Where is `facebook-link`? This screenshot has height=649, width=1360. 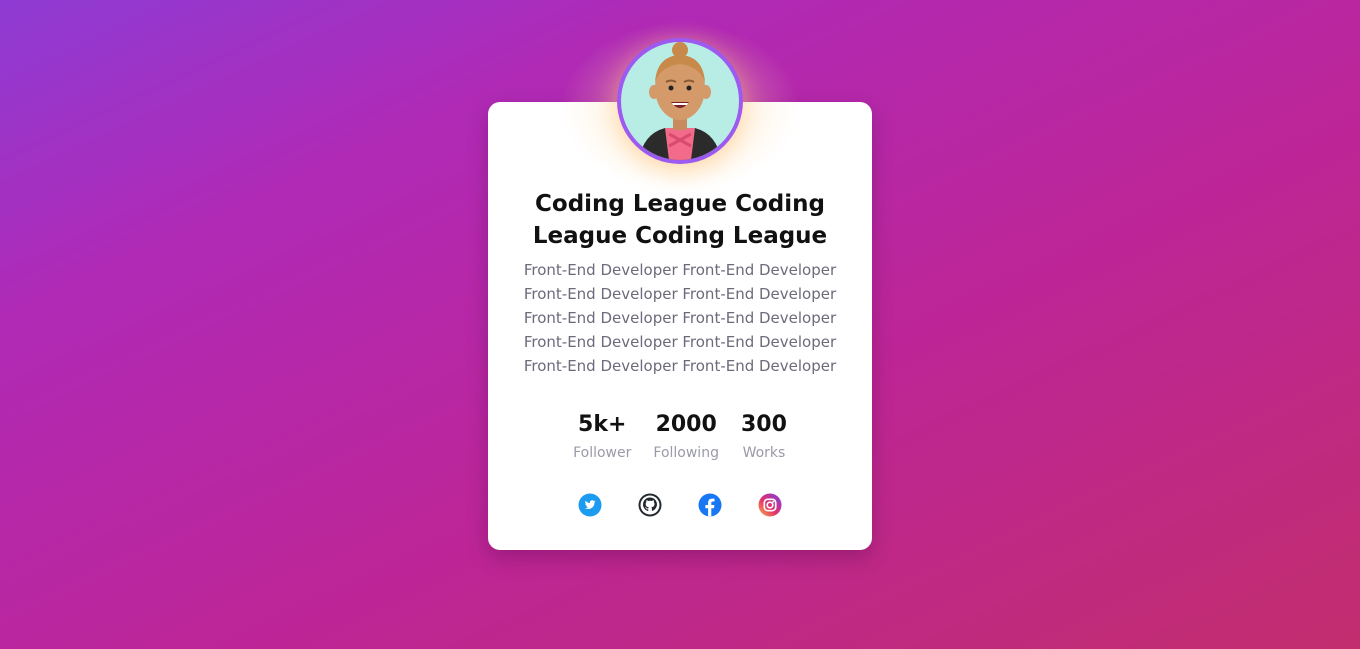
facebook-link is located at coordinates (710, 505).